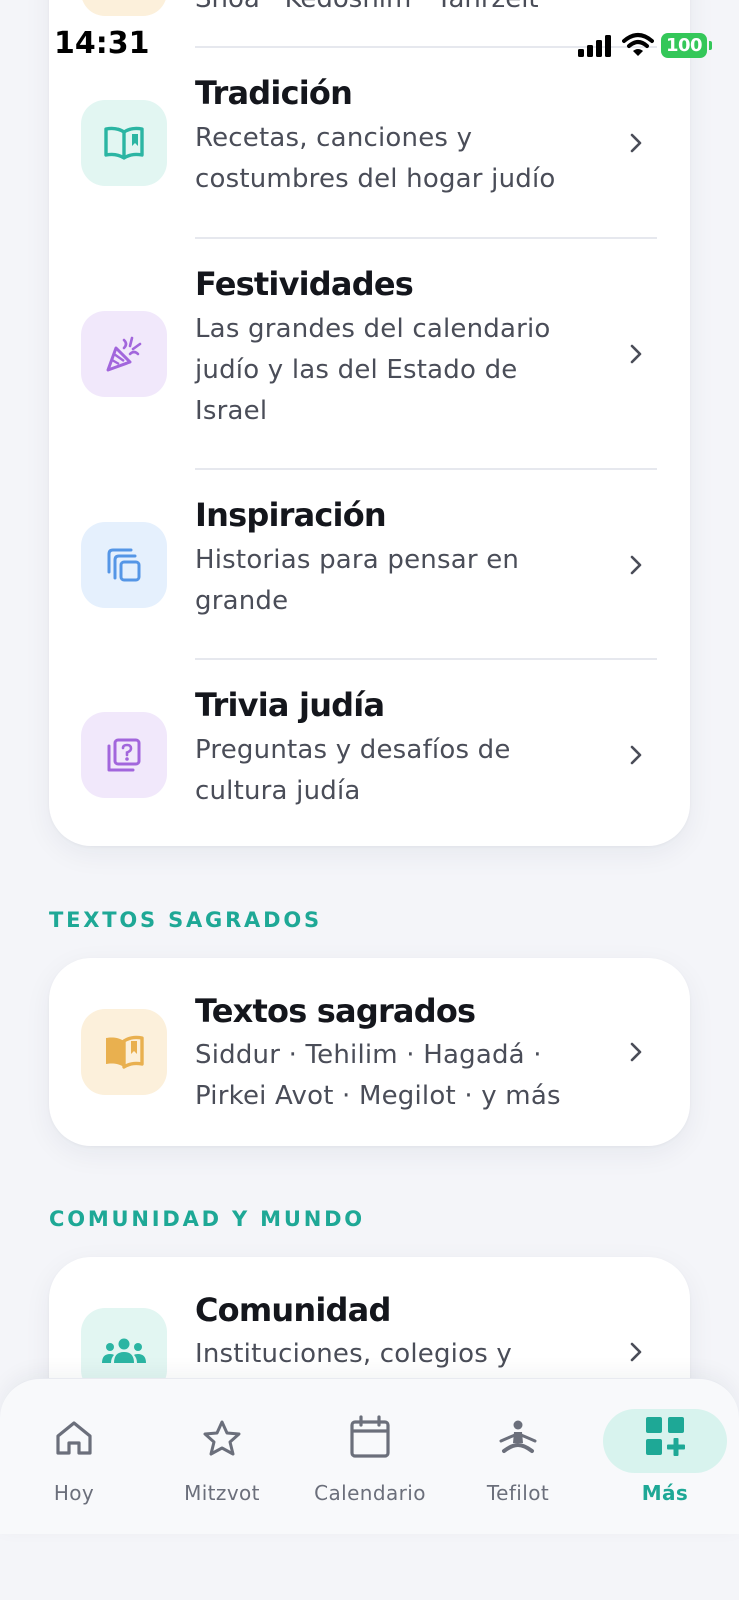 This screenshot has height=1600, width=739. I want to click on menu-item-title: Inspiración, so click(291, 515).